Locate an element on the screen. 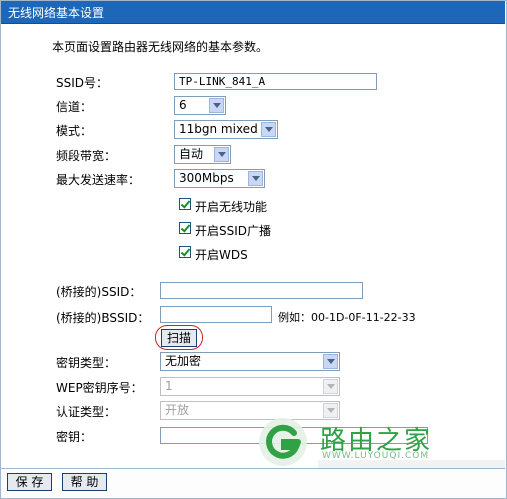  channel-value: 6 is located at coordinates (183, 105).